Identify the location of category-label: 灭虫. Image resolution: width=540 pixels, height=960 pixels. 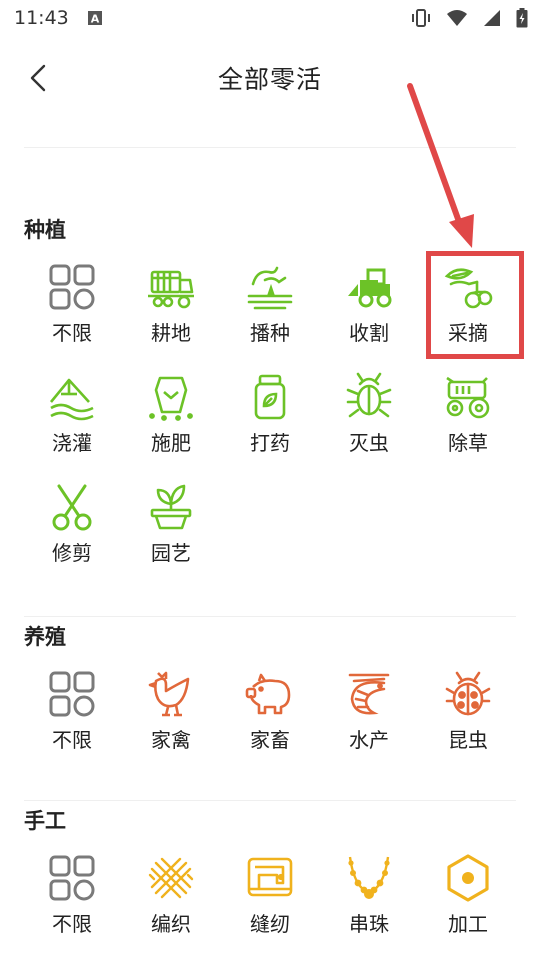
(369, 443).